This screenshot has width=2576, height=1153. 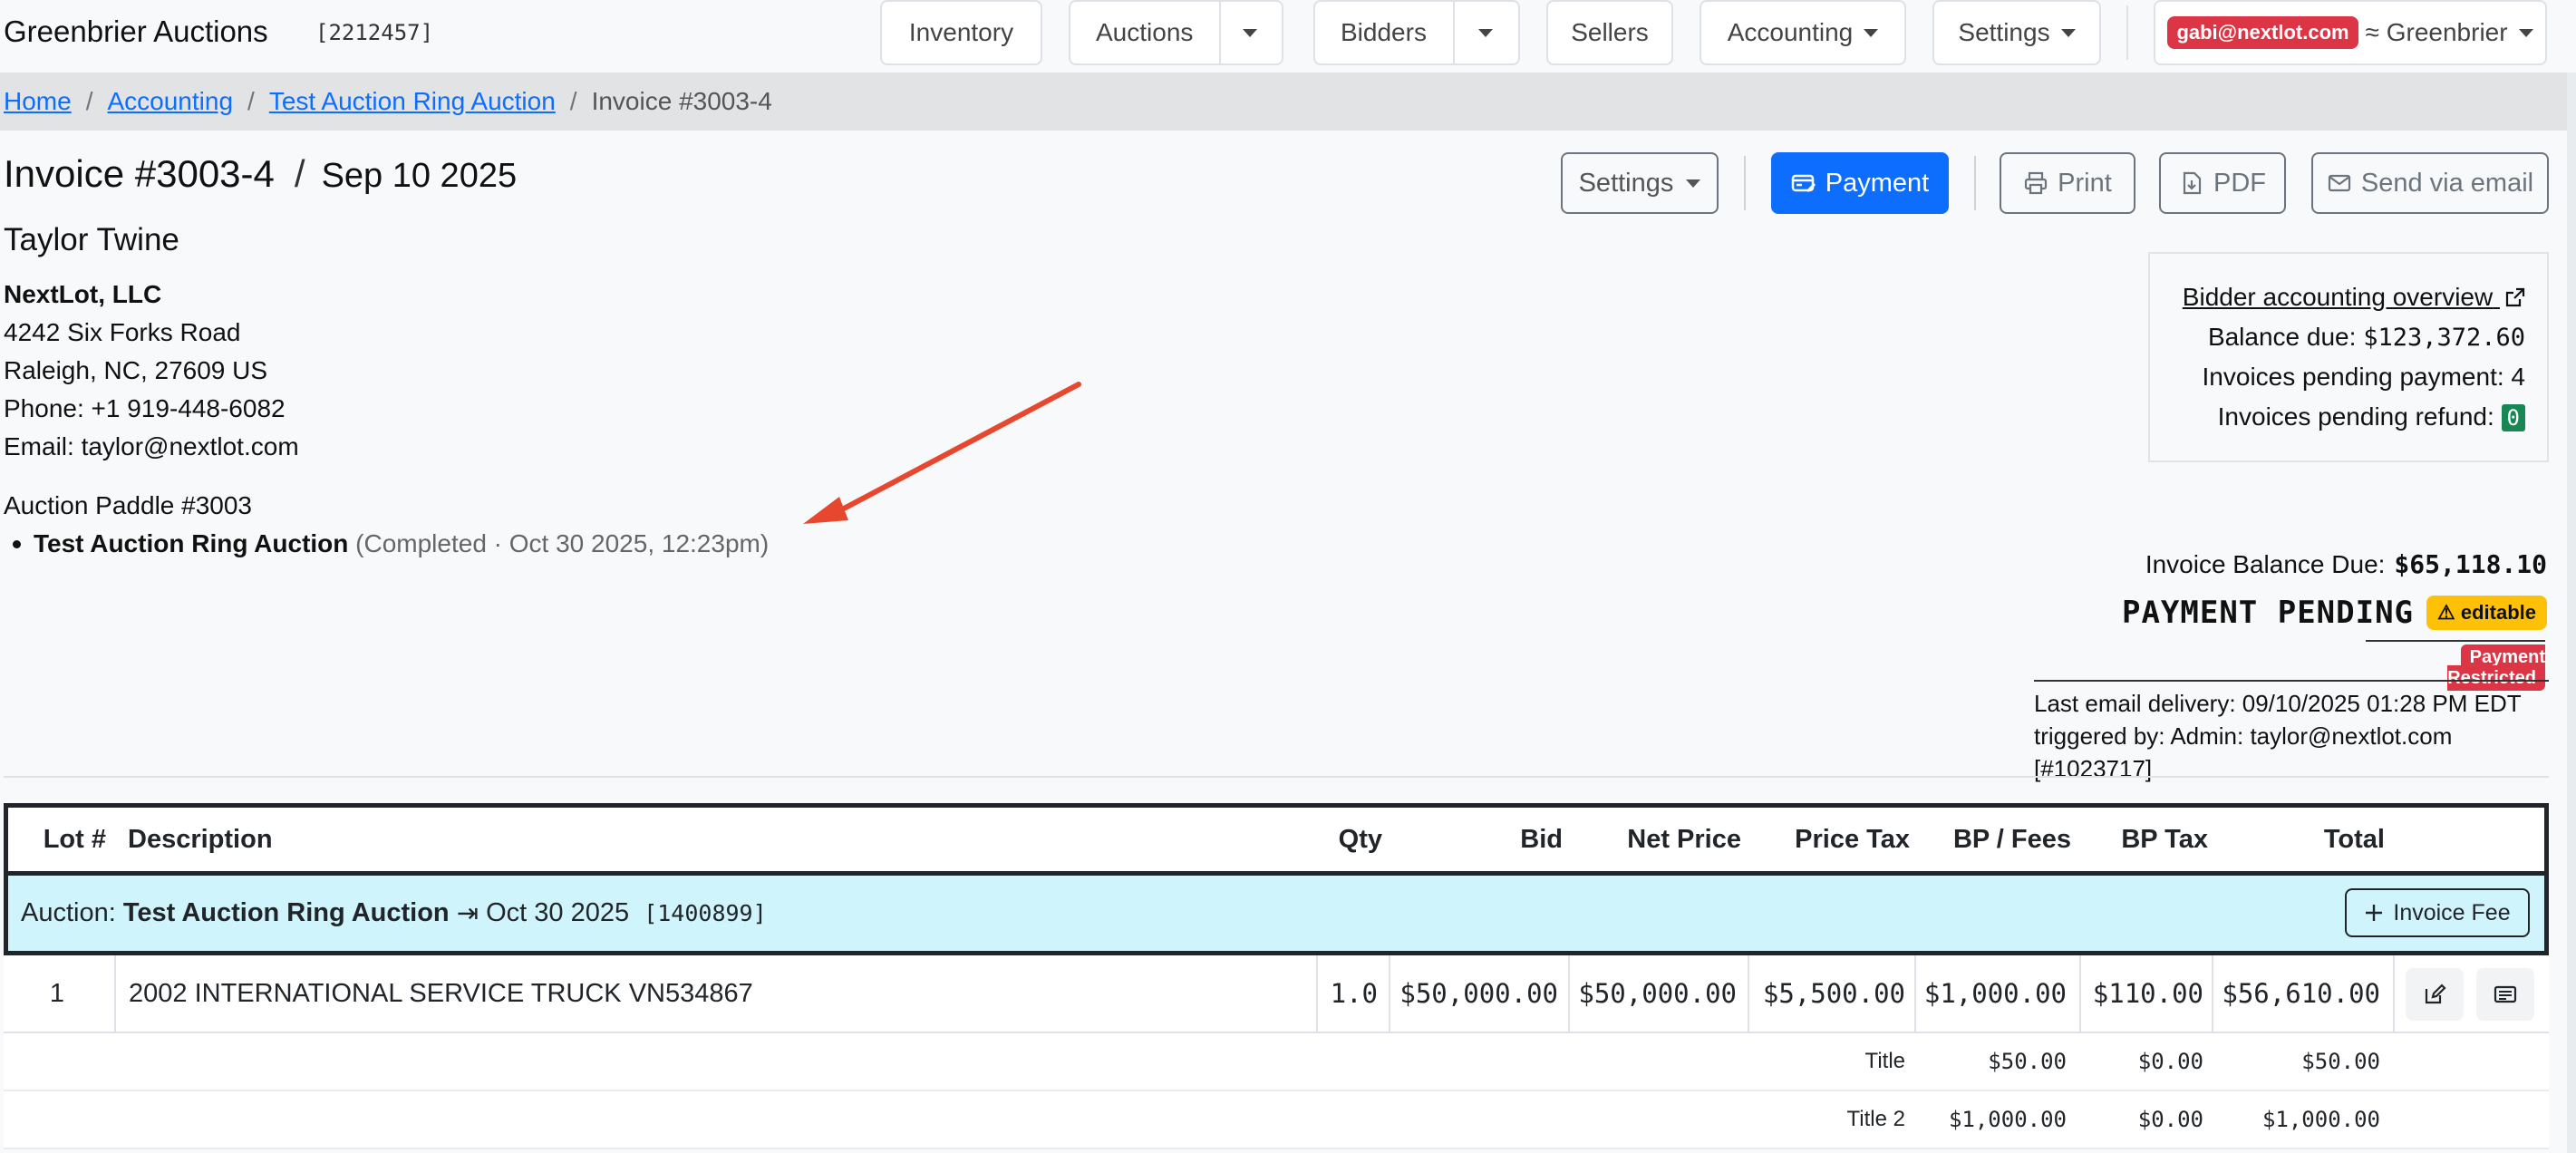 I want to click on nav-inventory-label: Inventory, so click(x=961, y=32).